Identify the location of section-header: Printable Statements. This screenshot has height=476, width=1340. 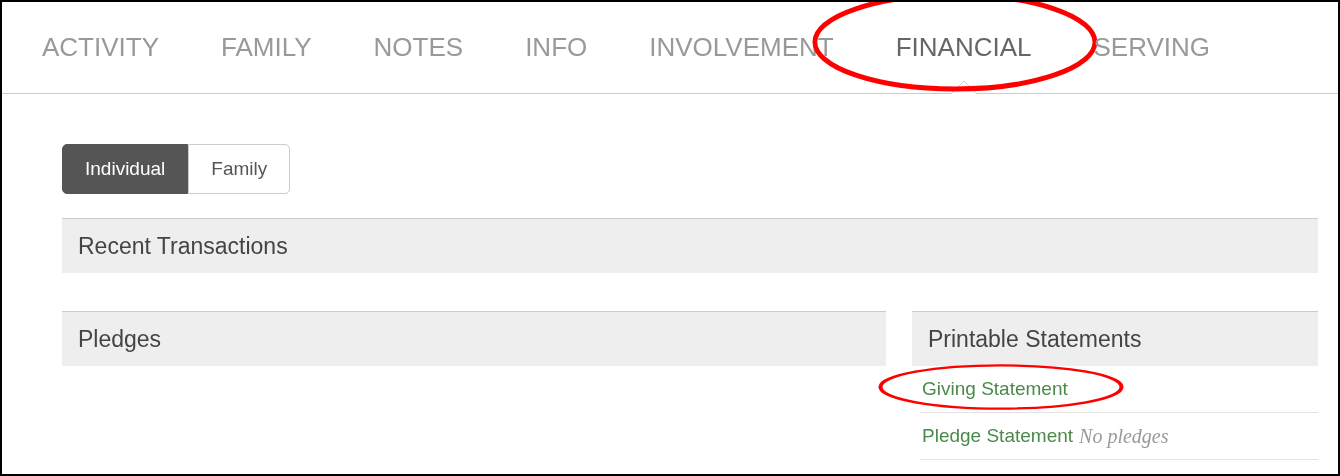
(1115, 338).